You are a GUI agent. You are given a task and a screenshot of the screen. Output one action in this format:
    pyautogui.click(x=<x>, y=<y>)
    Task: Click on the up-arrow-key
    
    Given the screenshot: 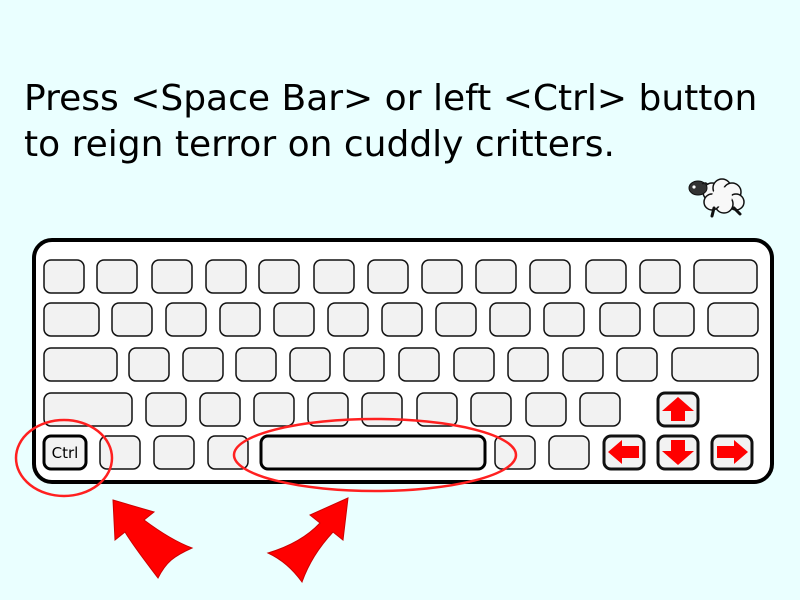 What is the action you would take?
    pyautogui.click(x=678, y=409)
    